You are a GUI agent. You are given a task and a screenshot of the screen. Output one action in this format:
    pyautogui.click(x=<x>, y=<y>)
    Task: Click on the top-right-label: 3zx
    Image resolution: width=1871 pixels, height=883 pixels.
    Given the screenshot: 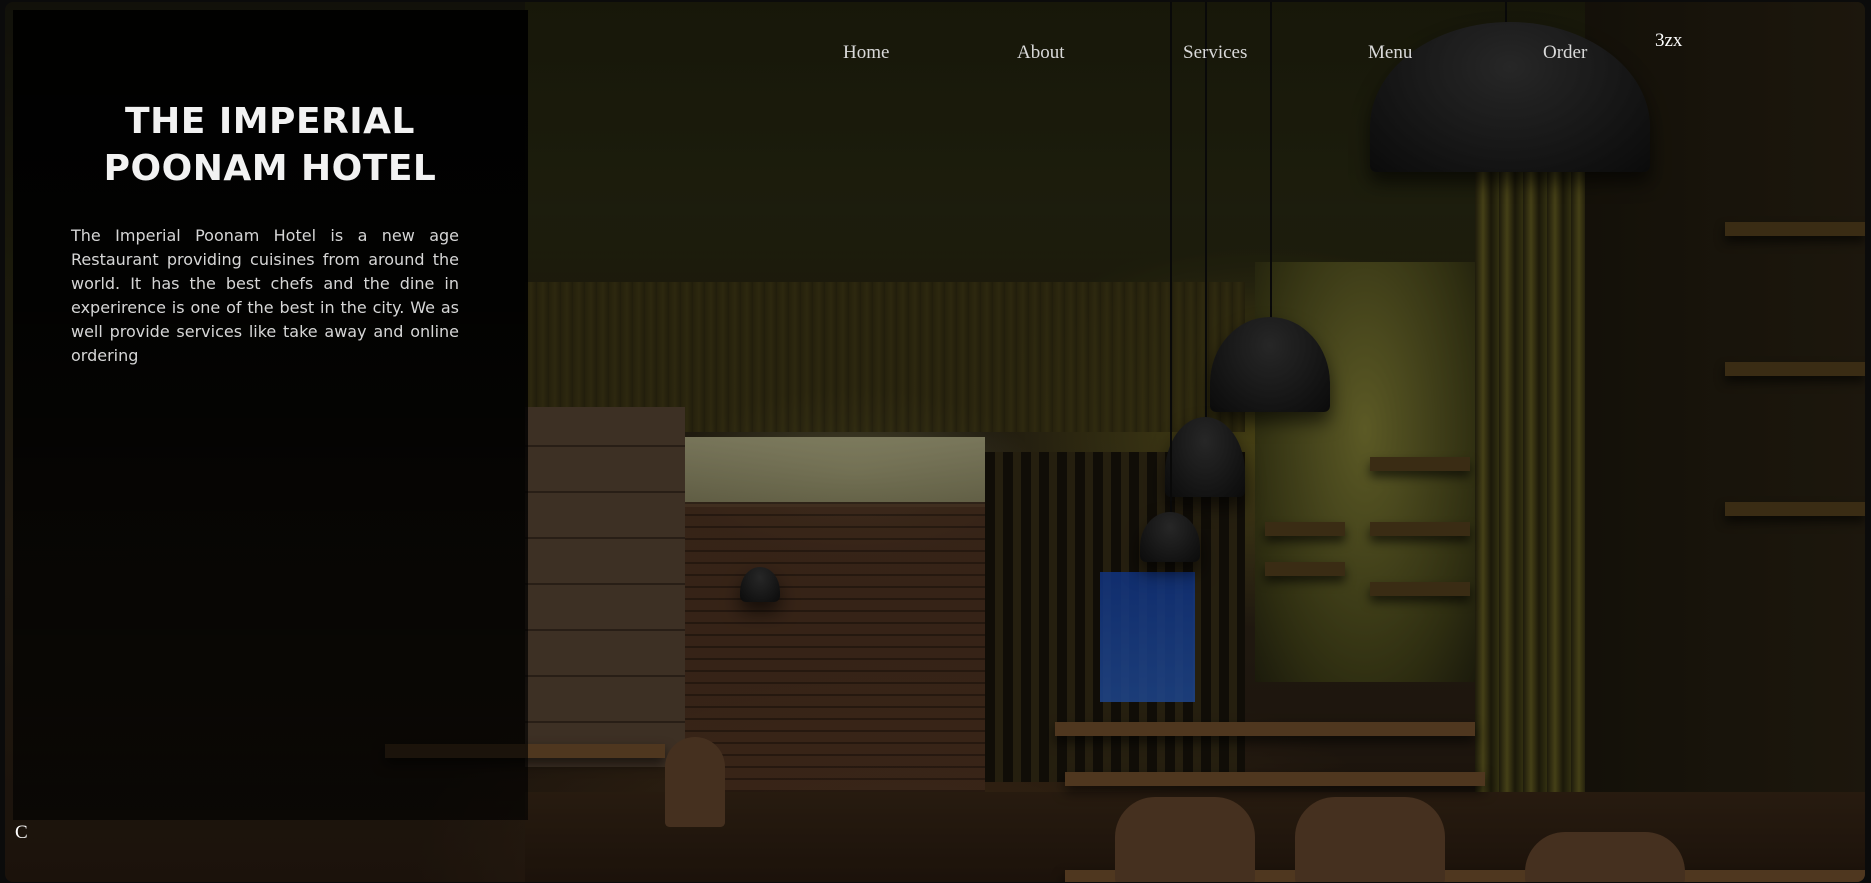 What is the action you would take?
    pyautogui.click(x=1669, y=40)
    